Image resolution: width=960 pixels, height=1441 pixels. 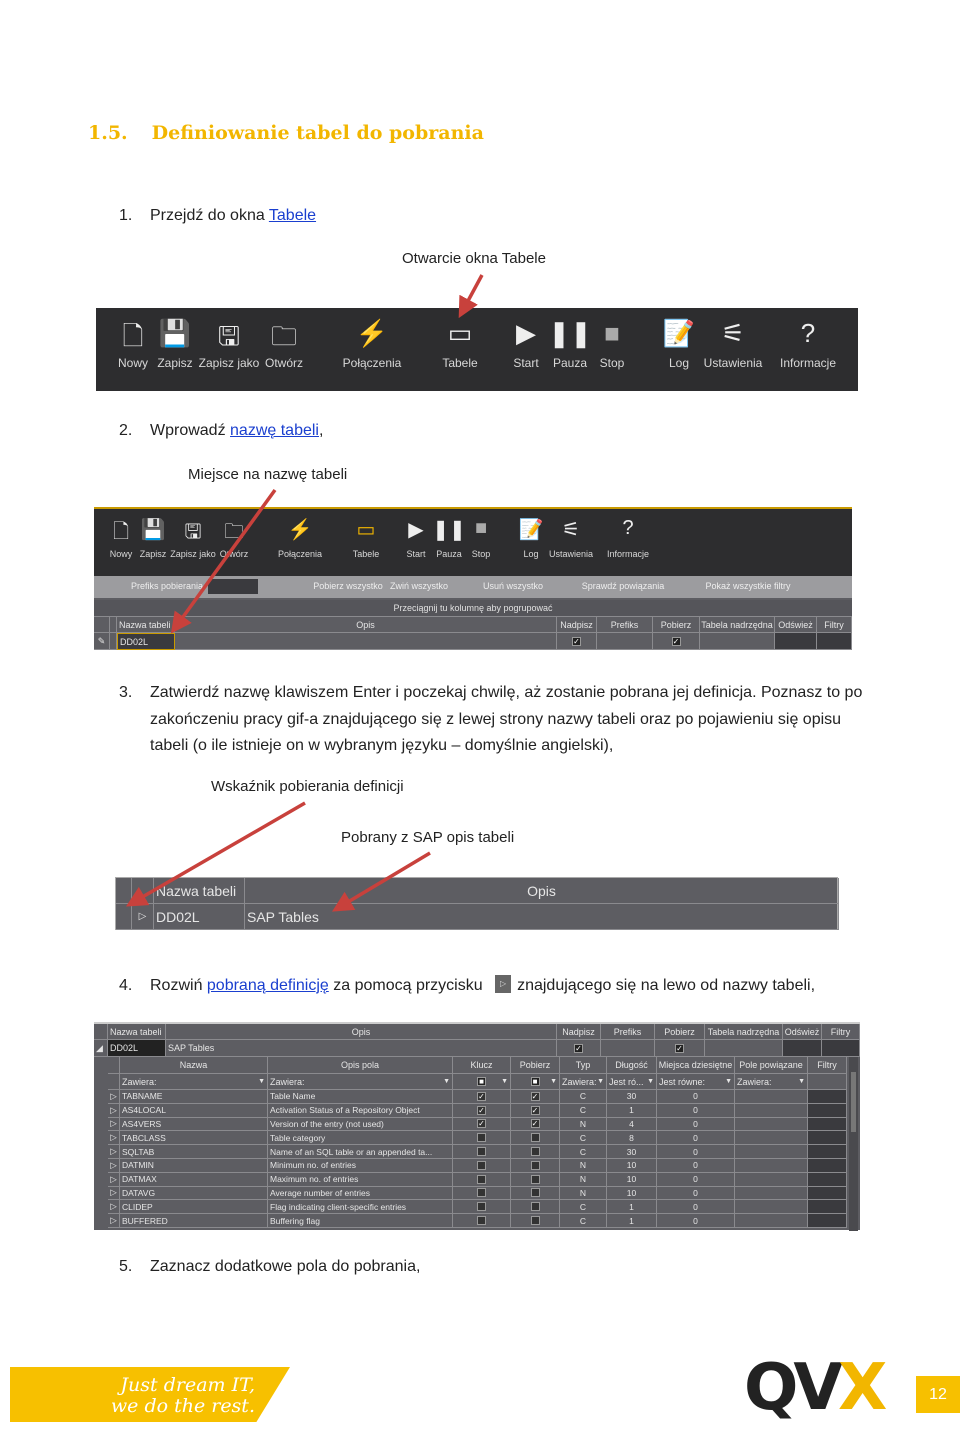 I want to click on slogan: Just dream IT, we do the rest., so click(x=182, y=1395).